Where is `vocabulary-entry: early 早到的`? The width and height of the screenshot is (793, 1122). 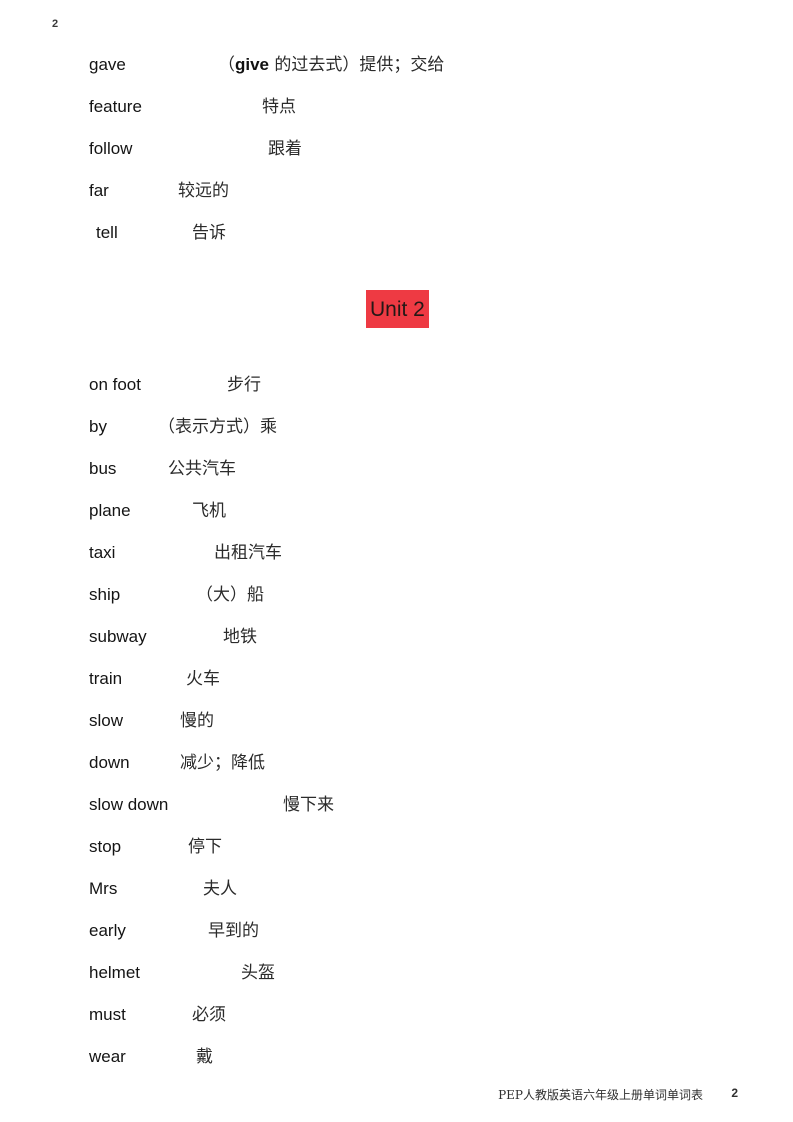 vocabulary-entry: early 早到的 is located at coordinates (396, 931).